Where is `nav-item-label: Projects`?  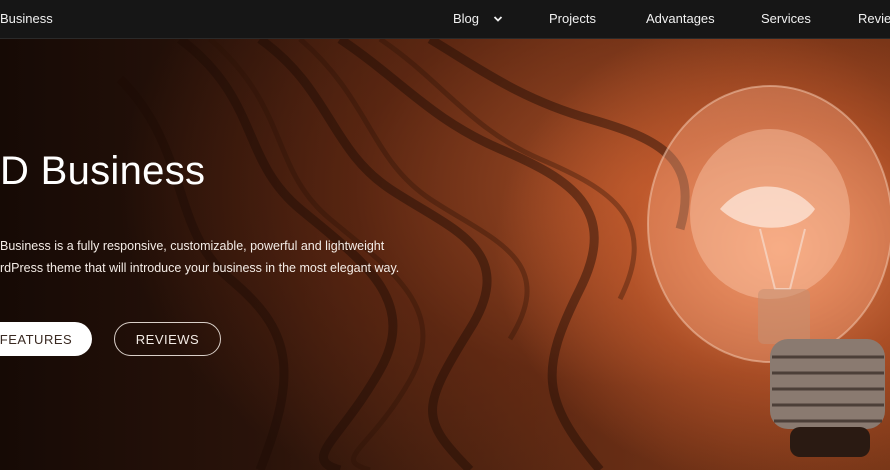
nav-item-label: Projects is located at coordinates (572, 18).